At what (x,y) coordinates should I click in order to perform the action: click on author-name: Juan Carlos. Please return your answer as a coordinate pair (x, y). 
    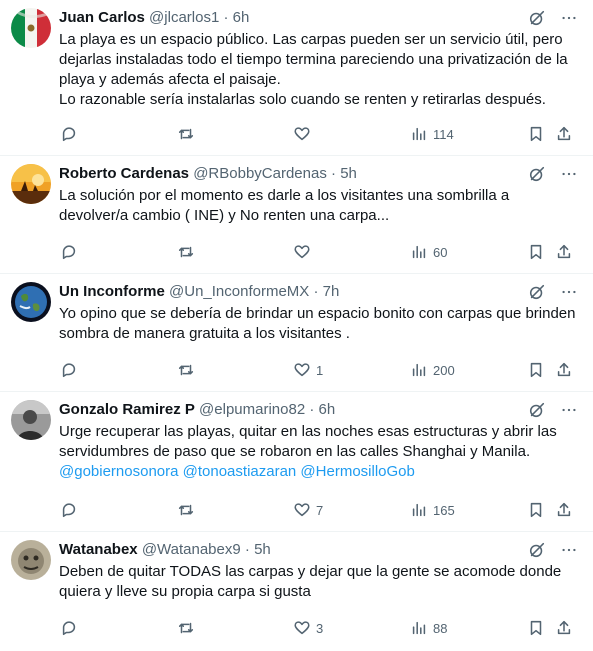
    Looking at the image, I should click on (102, 17).